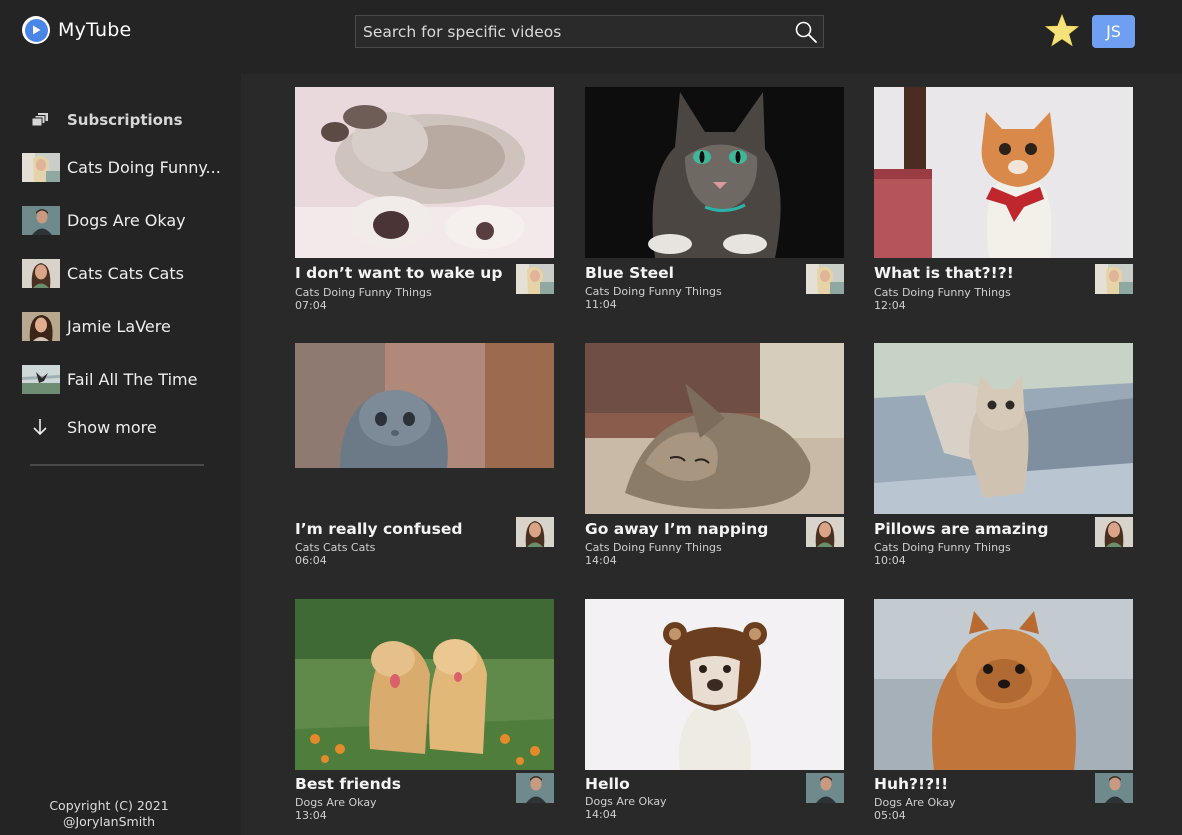 This screenshot has width=1182, height=835. Describe the element at coordinates (692, 273) in the screenshot. I see `video-title: Blue Steel` at that location.